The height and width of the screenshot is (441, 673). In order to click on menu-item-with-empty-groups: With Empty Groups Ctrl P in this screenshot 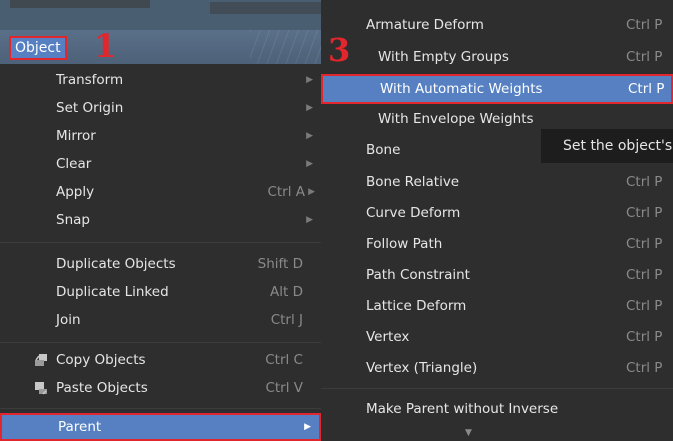, I will do `click(497, 57)`.